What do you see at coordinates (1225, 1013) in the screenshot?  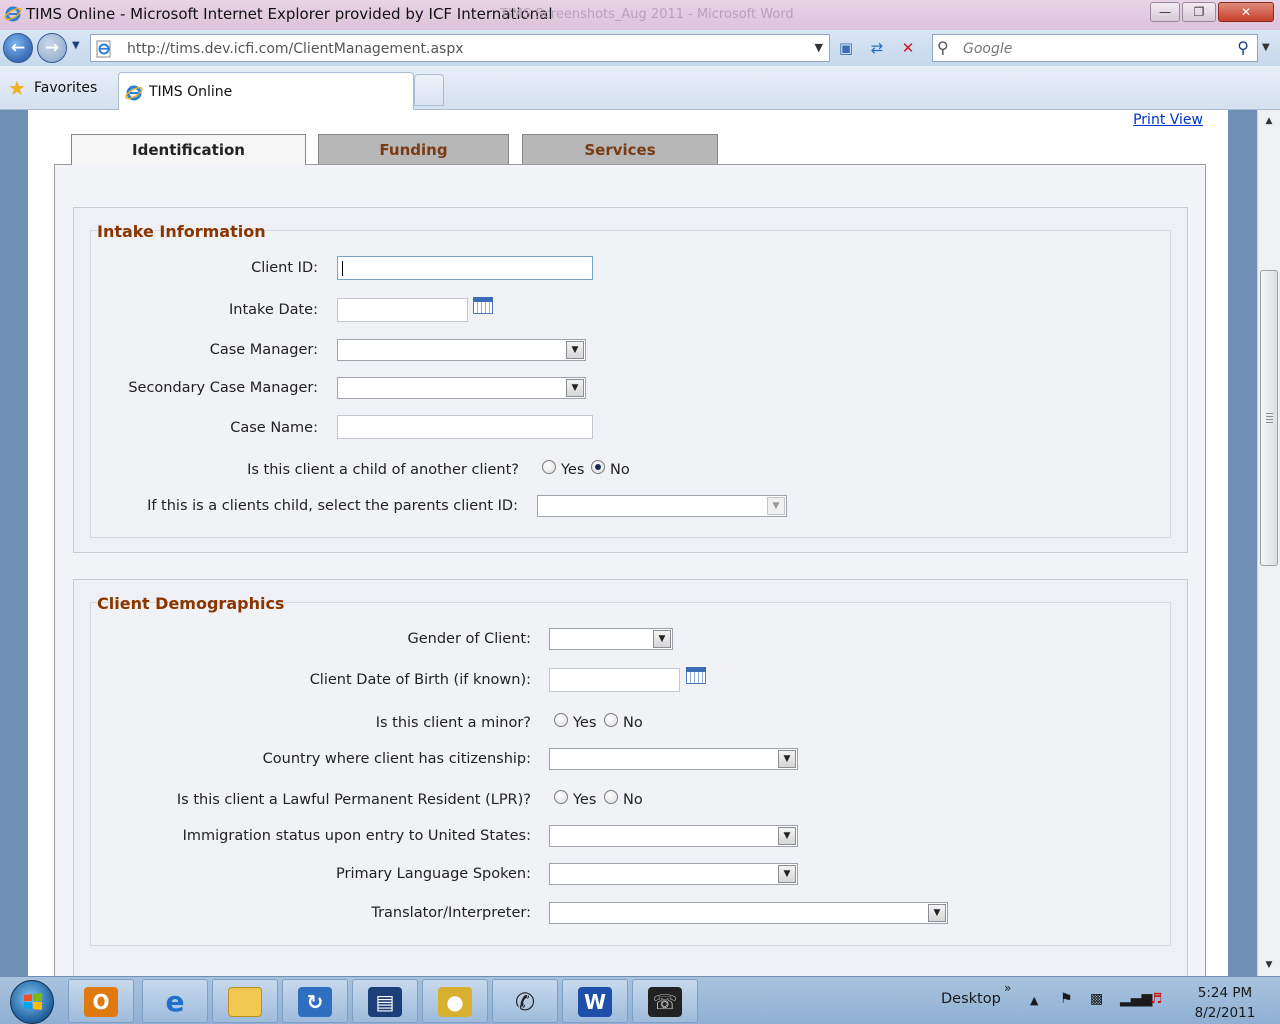 I see `clock-date: 8/2/2011` at bounding box center [1225, 1013].